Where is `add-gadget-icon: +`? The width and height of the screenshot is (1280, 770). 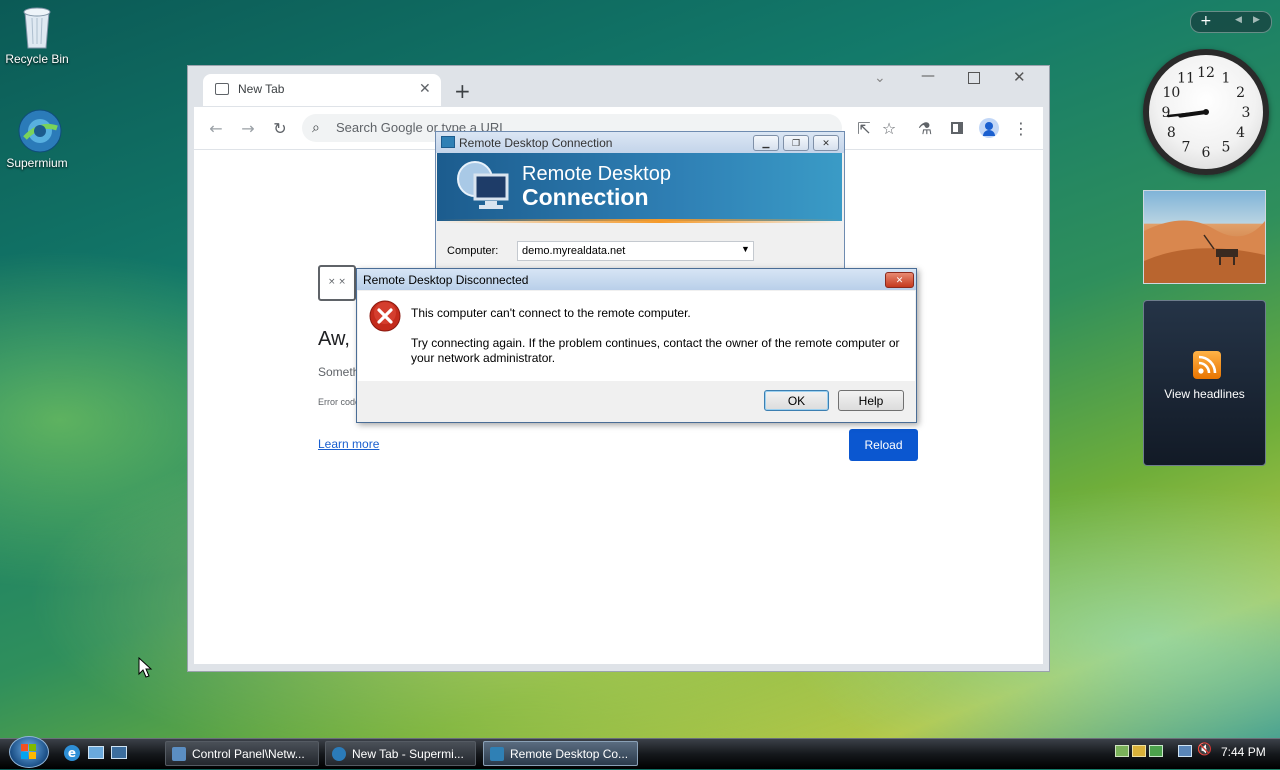
add-gadget-icon: + is located at coordinates (1206, 21).